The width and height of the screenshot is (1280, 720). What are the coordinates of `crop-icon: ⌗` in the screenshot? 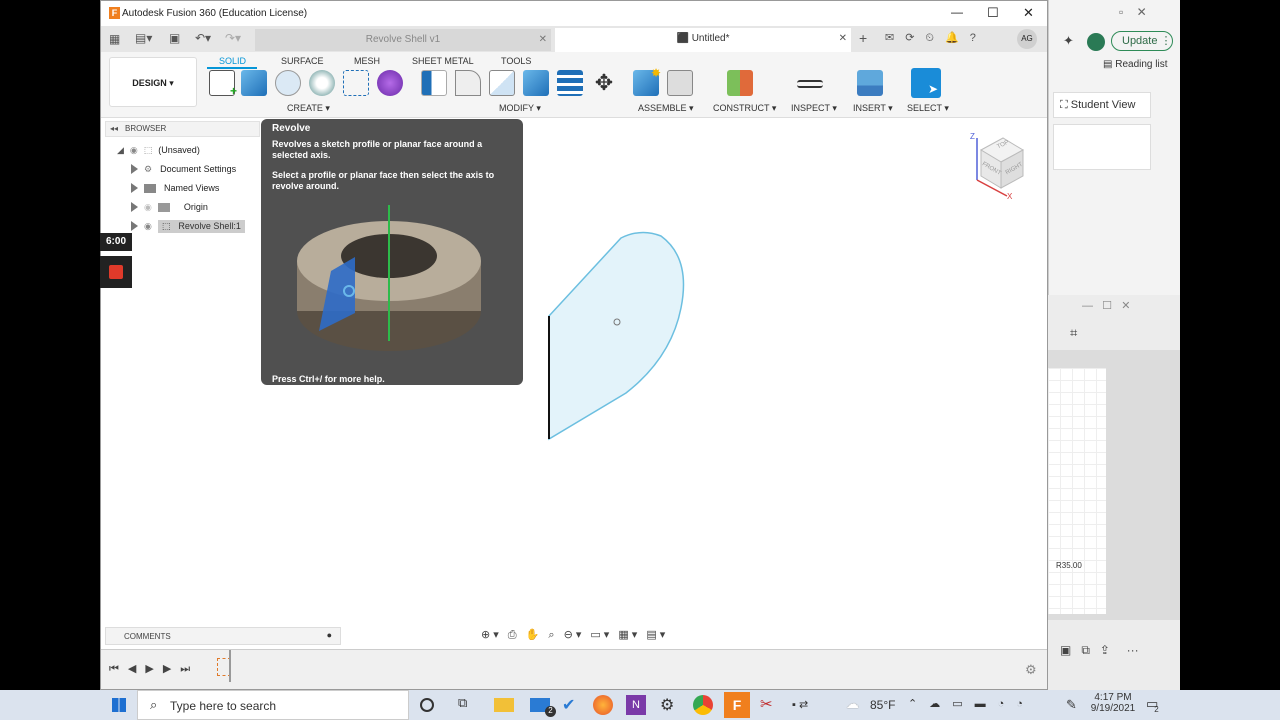 It's located at (1073, 333).